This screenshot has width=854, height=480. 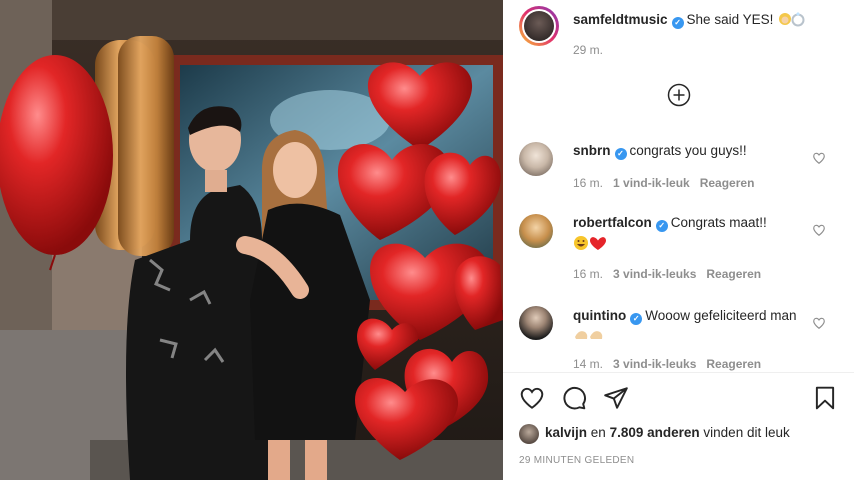 I want to click on comment-icon, so click(x=574, y=398).